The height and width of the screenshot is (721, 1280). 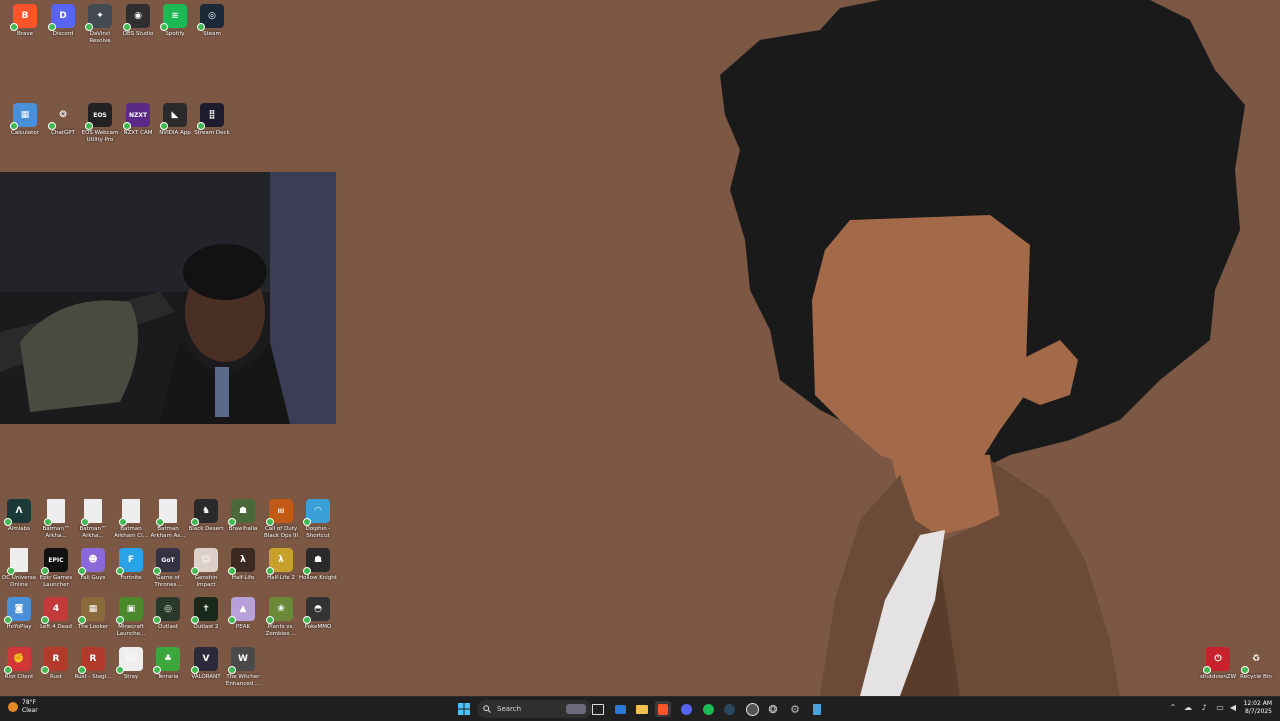 What do you see at coordinates (318, 627) in the screenshot?
I see `shortcut-label: PokeMMO` at bounding box center [318, 627].